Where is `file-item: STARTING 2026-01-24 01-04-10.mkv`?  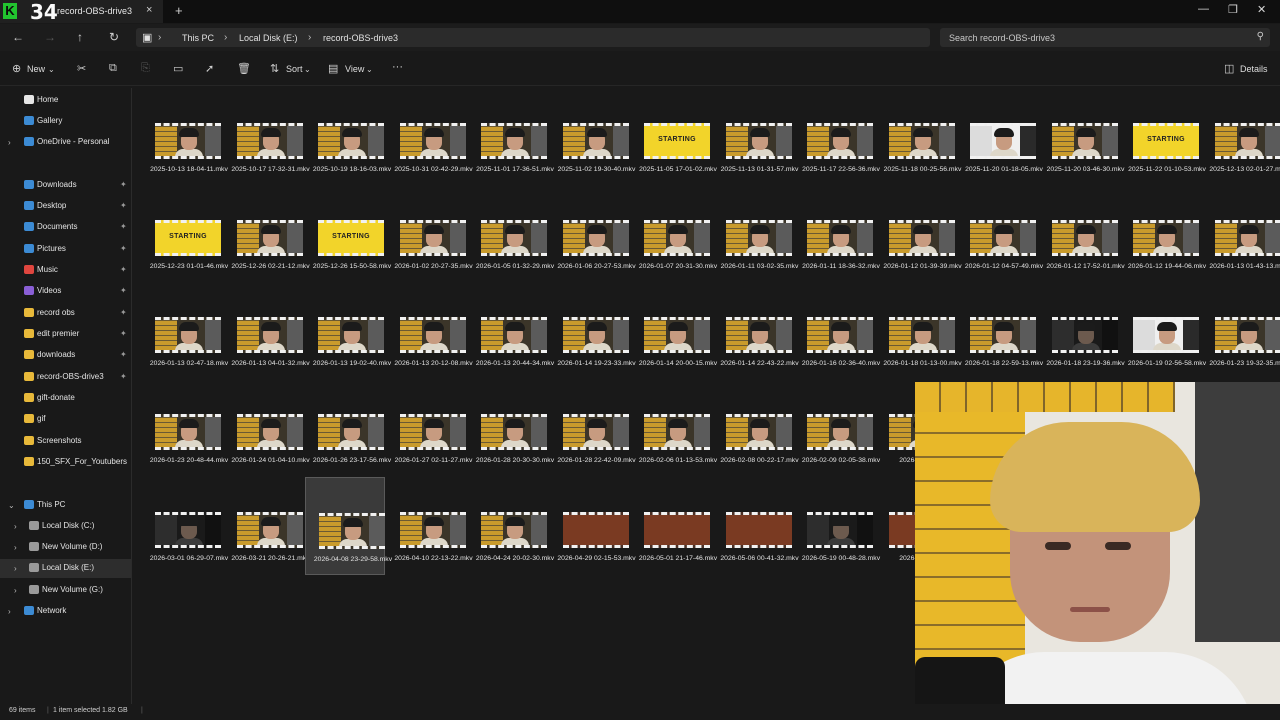 file-item: STARTING 2026-01-24 01-04-10.mkv is located at coordinates (267, 427).